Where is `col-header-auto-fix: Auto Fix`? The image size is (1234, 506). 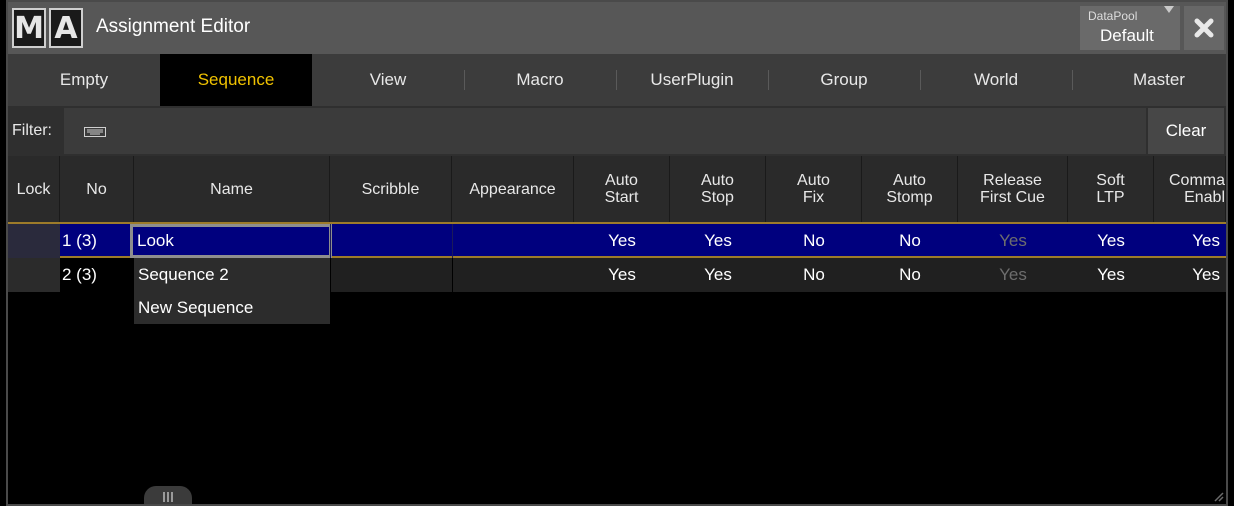 col-header-auto-fix: Auto Fix is located at coordinates (814, 189).